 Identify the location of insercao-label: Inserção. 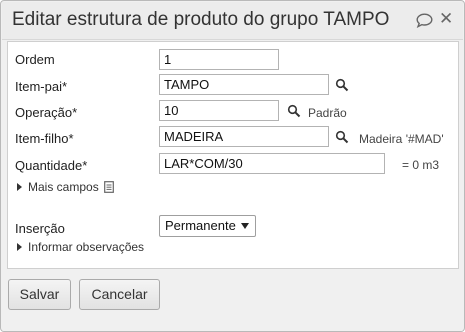
(40, 228).